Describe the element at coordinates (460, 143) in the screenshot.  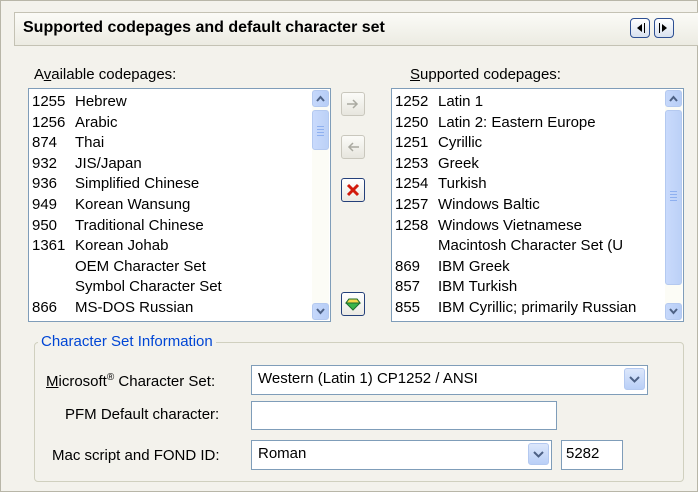
I see `codepage-name: Cyrillic` at that location.